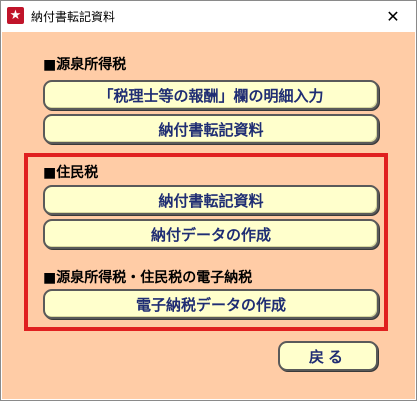 The width and height of the screenshot is (417, 401). What do you see at coordinates (211, 234) in the screenshot?
I see `payment-data-create-button: 納付データの作成` at bounding box center [211, 234].